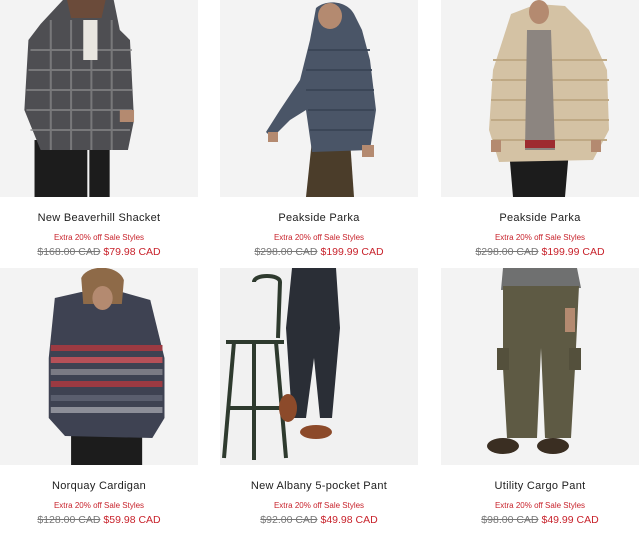 This screenshot has width=640, height=539. I want to click on product-image-cardigan, so click(99, 366).